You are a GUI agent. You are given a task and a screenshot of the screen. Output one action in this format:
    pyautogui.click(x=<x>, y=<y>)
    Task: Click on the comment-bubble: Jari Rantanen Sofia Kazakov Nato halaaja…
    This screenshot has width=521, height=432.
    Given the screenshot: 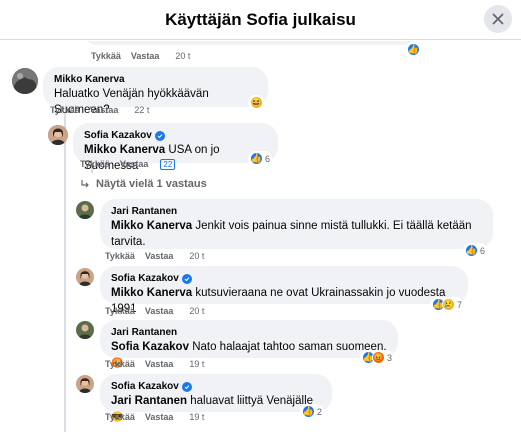 What is the action you would take?
    pyautogui.click(x=249, y=344)
    